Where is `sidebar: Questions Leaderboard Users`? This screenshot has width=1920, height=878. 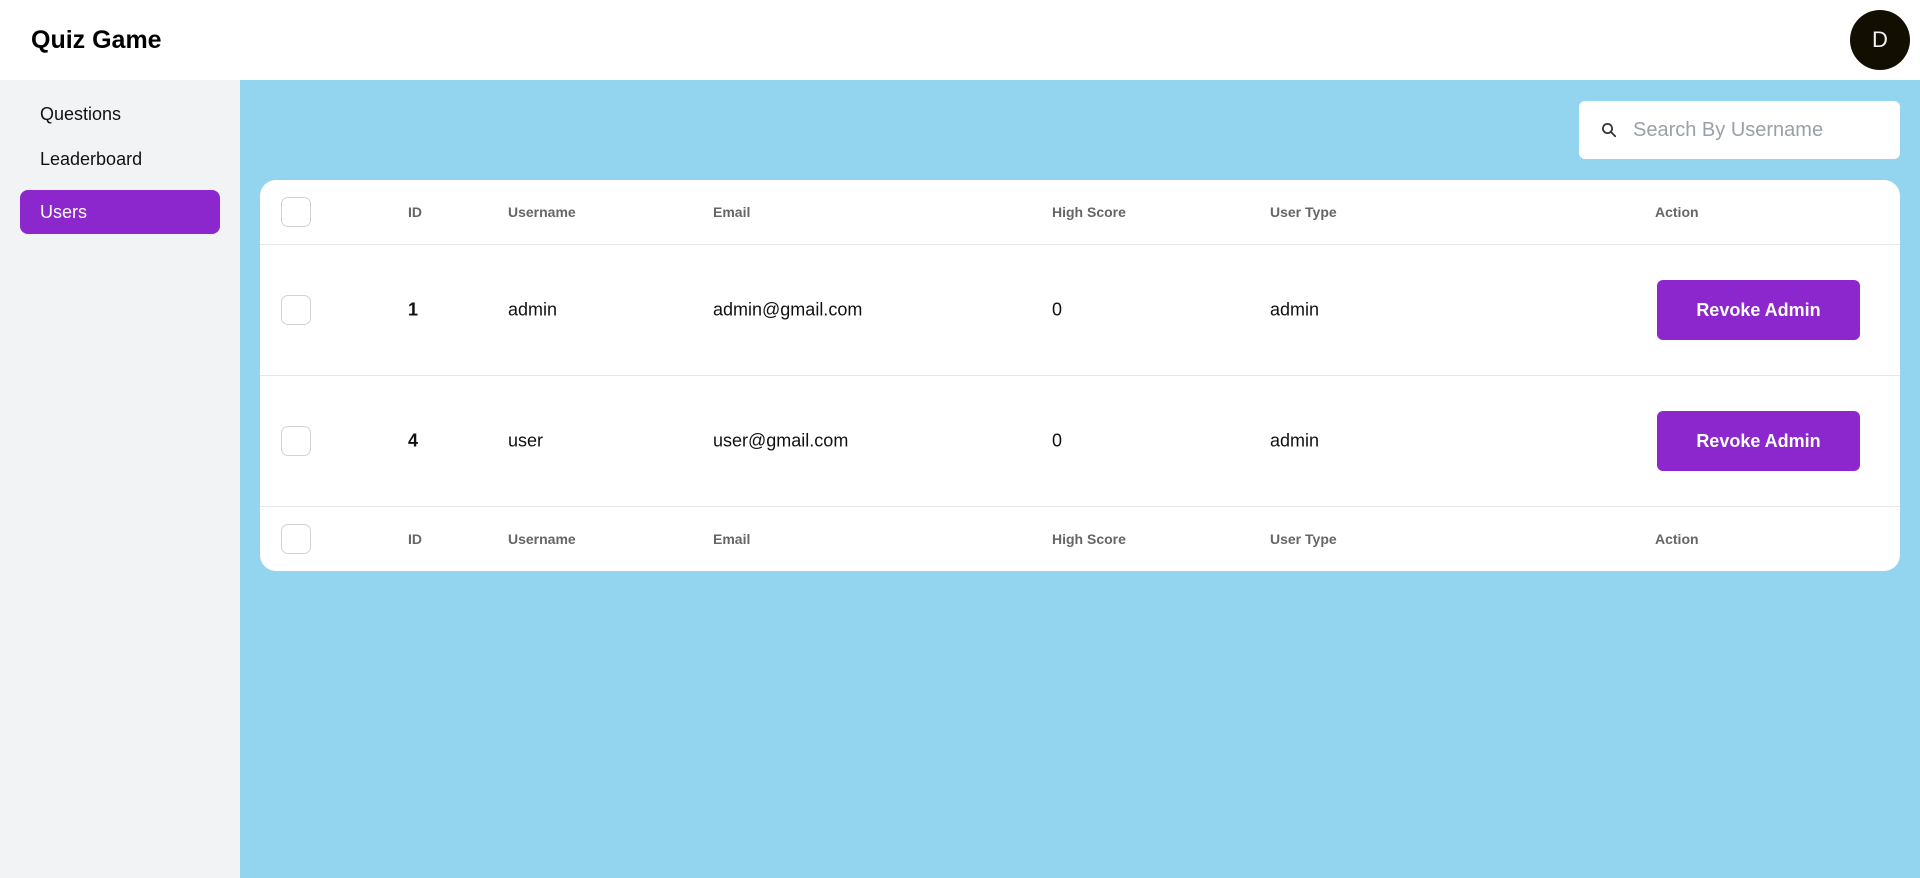
sidebar: Questions Leaderboard Users is located at coordinates (120, 479).